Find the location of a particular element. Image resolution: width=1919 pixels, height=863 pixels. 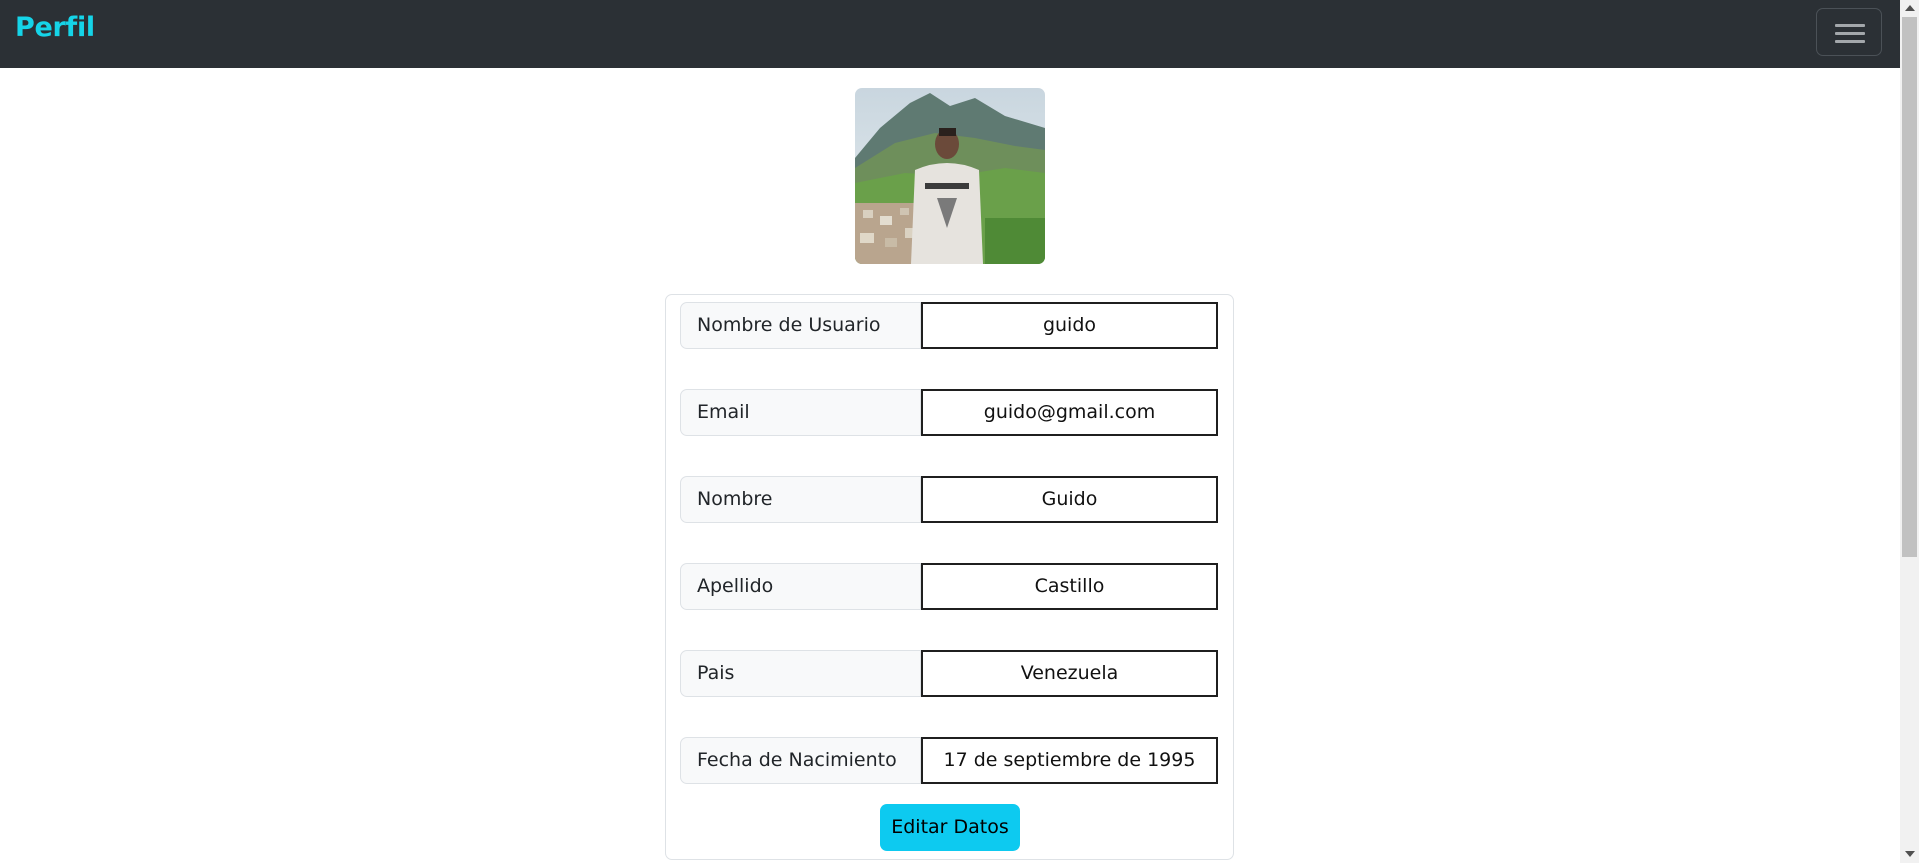

field-label: Nombre de Usuario is located at coordinates (800, 325).